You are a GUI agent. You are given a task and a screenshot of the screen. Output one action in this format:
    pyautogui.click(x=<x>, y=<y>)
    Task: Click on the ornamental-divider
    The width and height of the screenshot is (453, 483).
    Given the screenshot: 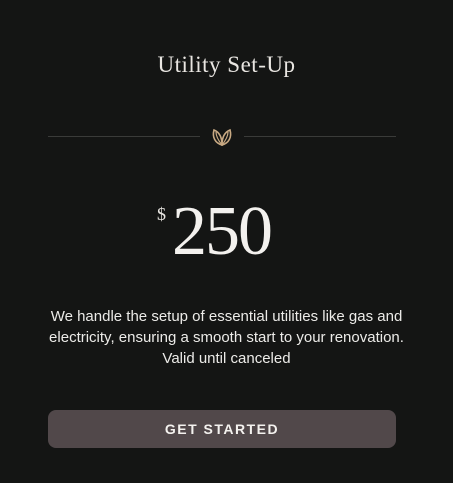 What is the action you would take?
    pyautogui.click(x=222, y=137)
    